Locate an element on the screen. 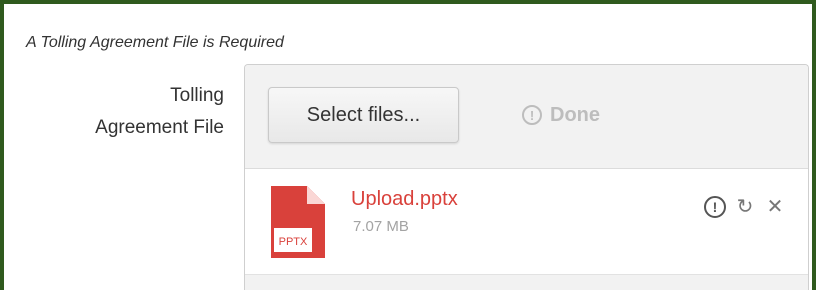 The height and width of the screenshot is (290, 816). required-notice: A Tolling Agreement File is Required is located at coordinates (155, 42).